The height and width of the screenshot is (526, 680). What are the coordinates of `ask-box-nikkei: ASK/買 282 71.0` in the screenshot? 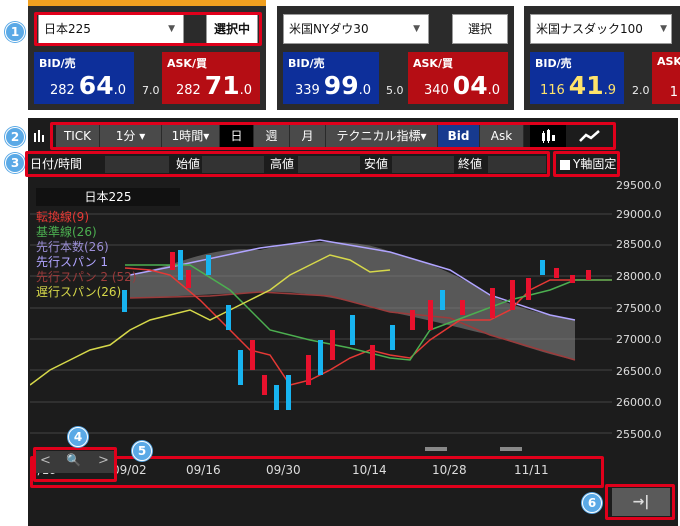 It's located at (211, 78).